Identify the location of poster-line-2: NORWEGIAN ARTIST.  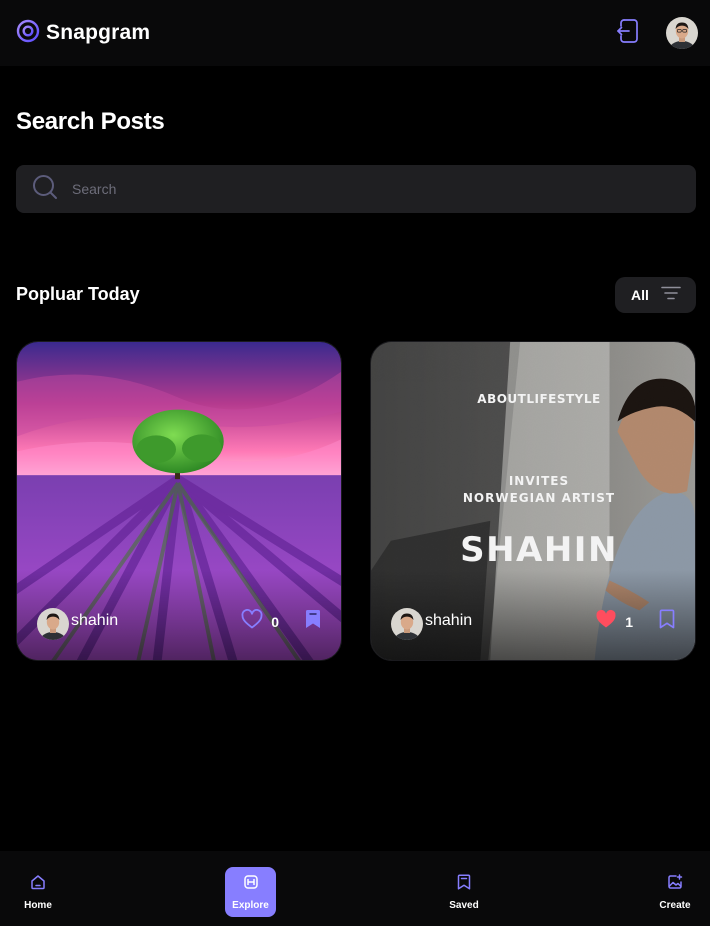
(539, 498).